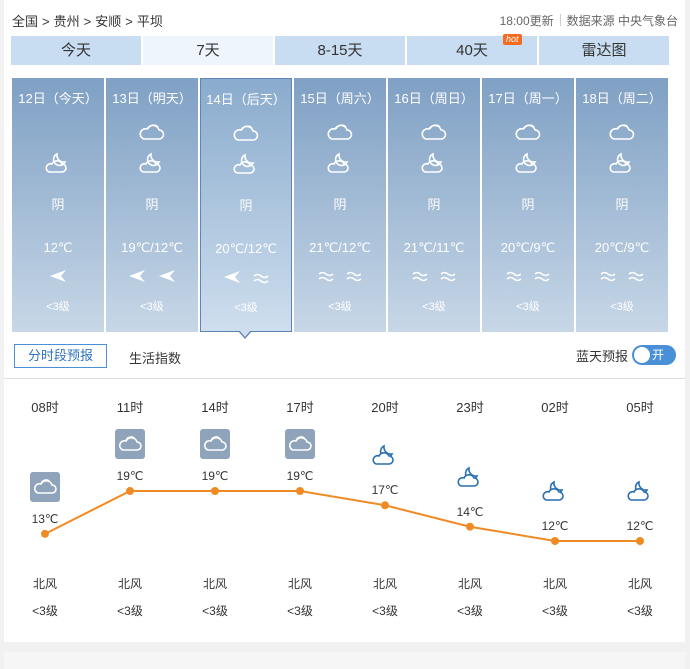  What do you see at coordinates (528, 205) in the screenshot?
I see `day-card: 17日（周一） 阴 20℃/9℃ <3级` at bounding box center [528, 205].